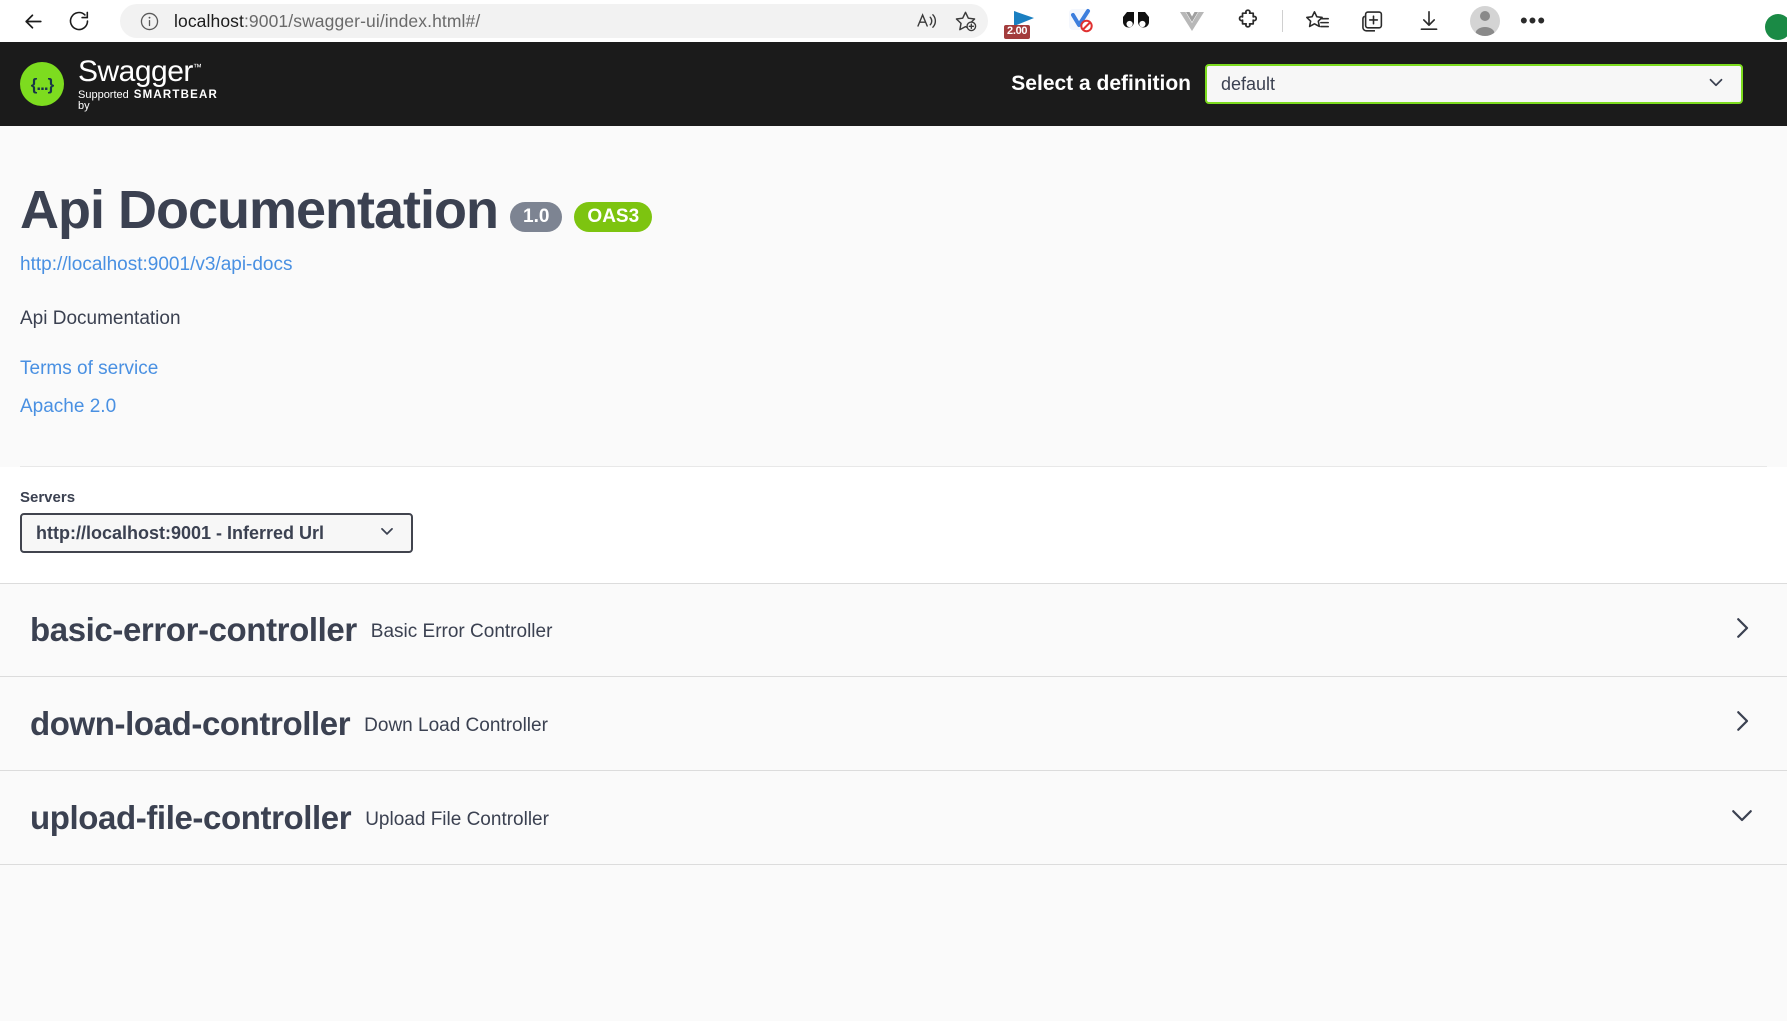  I want to click on collections-icon, so click(1317, 21).